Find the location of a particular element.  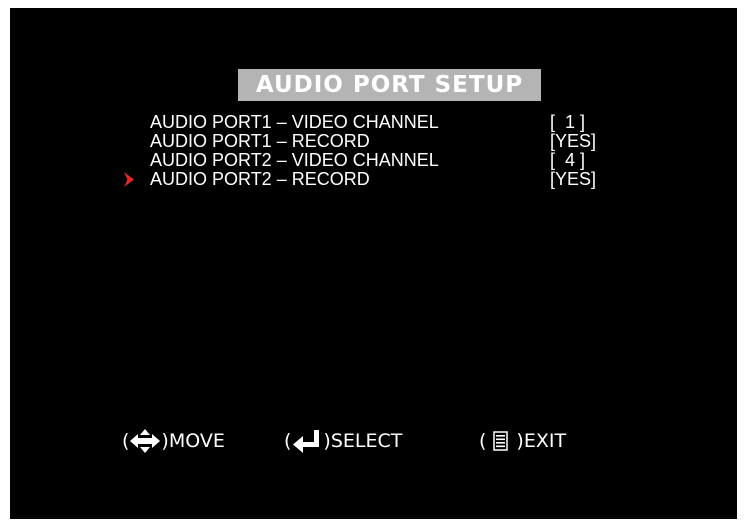

select-hint: ( ) SELECT is located at coordinates (343, 441).